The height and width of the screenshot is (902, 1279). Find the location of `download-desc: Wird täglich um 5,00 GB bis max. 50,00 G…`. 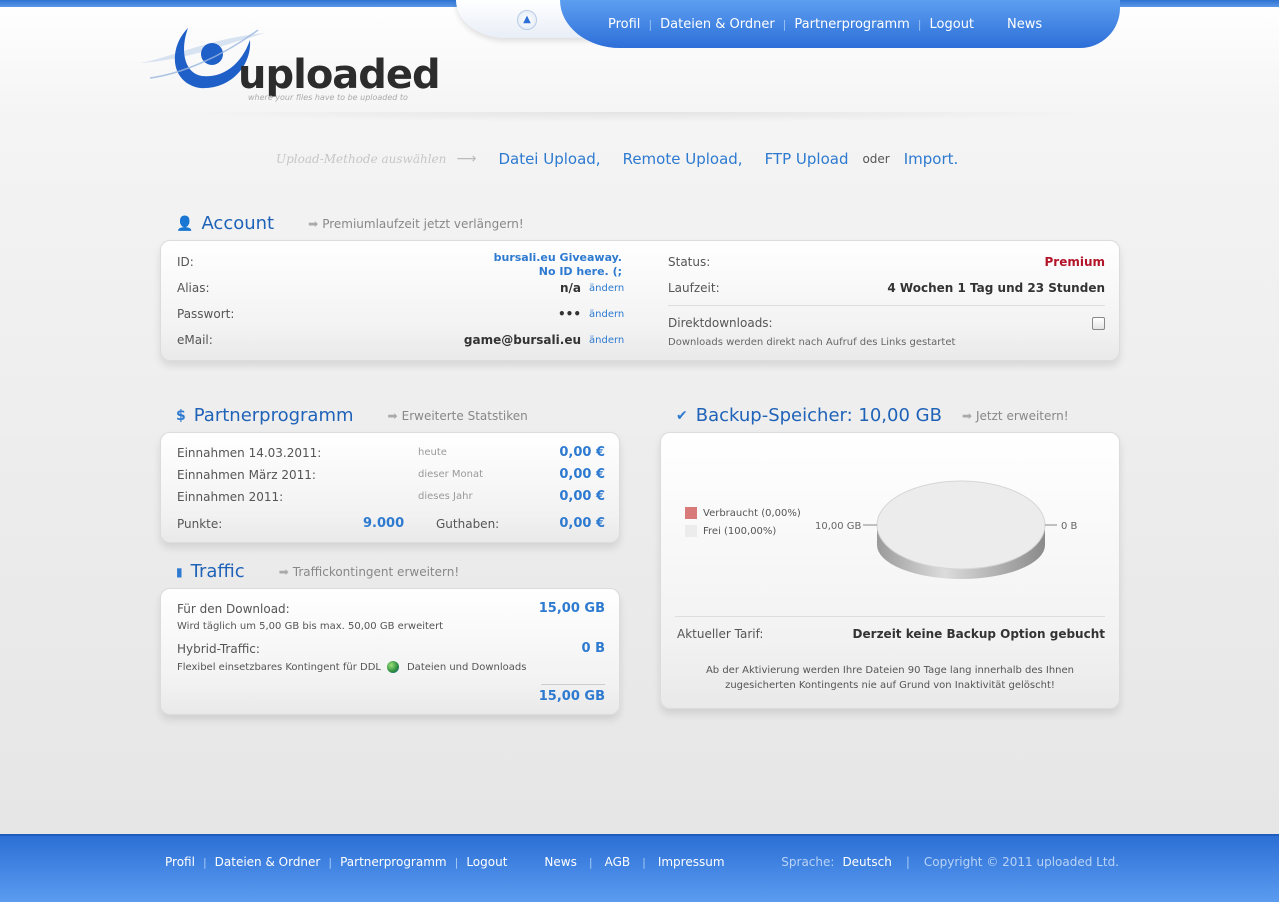

download-desc: Wird täglich um 5,00 GB bis max. 50,00 G… is located at coordinates (310, 626).